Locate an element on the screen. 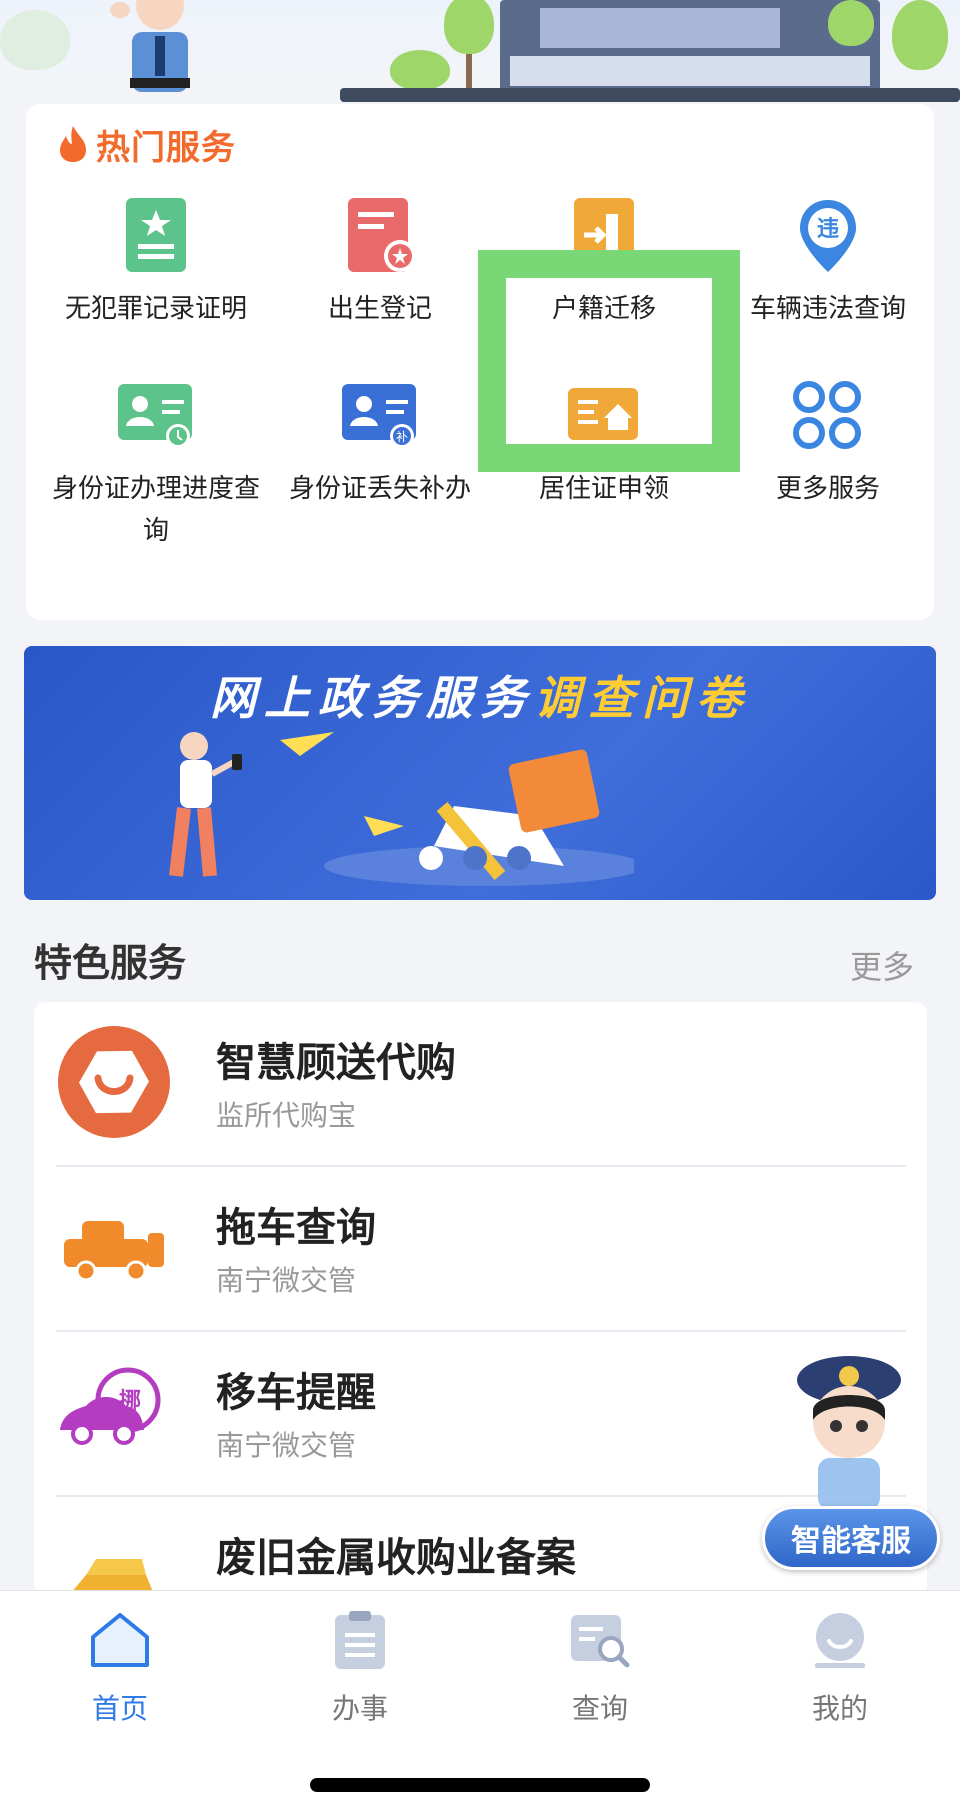 This screenshot has width=960, height=1818. feature-item-shopping: 智慧顾送代购 监所代购宝 is located at coordinates (481, 1084).